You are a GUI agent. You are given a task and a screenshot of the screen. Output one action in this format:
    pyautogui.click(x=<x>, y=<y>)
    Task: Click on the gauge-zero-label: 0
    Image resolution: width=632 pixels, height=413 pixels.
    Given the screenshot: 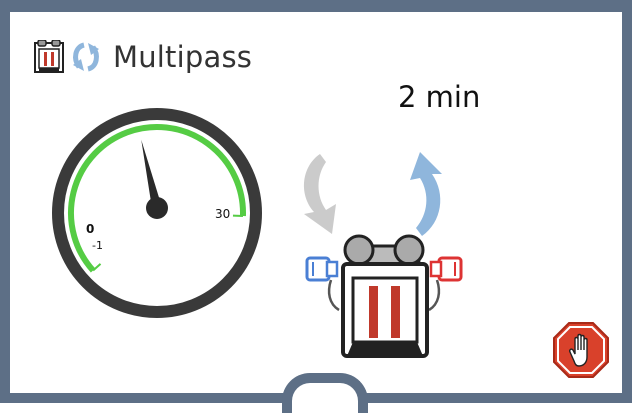 What is the action you would take?
    pyautogui.click(x=90, y=229)
    